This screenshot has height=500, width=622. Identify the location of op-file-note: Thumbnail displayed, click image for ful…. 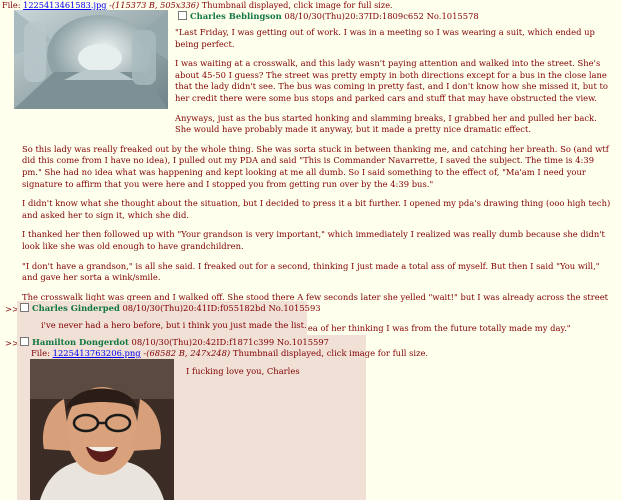
(297, 5).